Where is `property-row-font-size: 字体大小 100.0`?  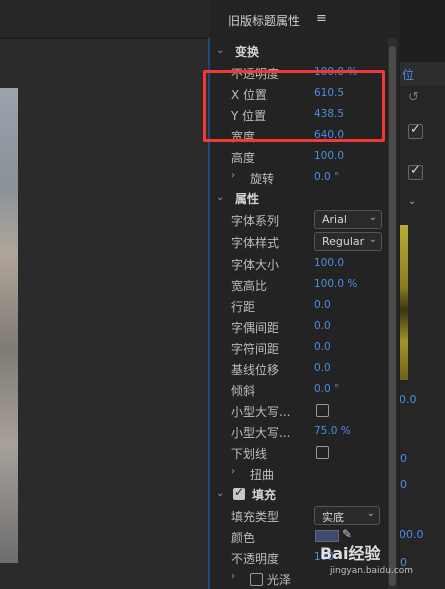 property-row-font-size: 字体大小 100.0 is located at coordinates (300, 263).